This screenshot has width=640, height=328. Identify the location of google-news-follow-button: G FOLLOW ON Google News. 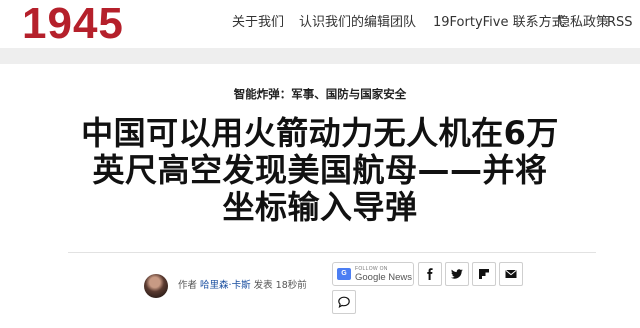
(373, 274).